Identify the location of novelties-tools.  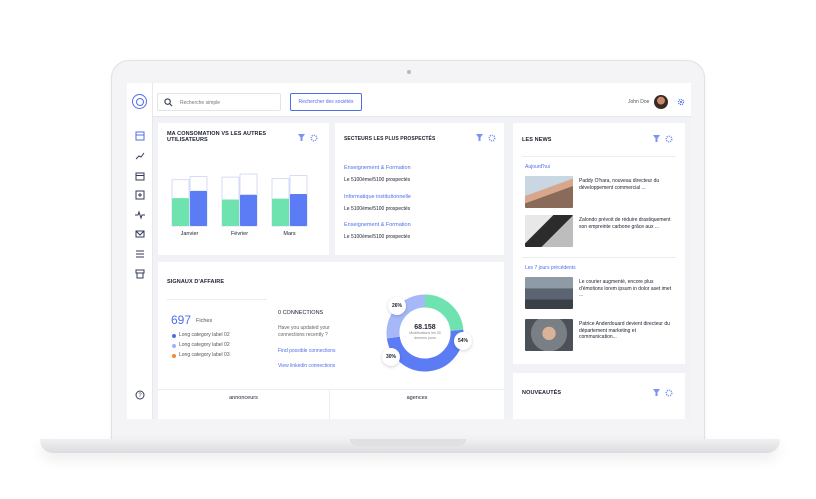
(664, 393).